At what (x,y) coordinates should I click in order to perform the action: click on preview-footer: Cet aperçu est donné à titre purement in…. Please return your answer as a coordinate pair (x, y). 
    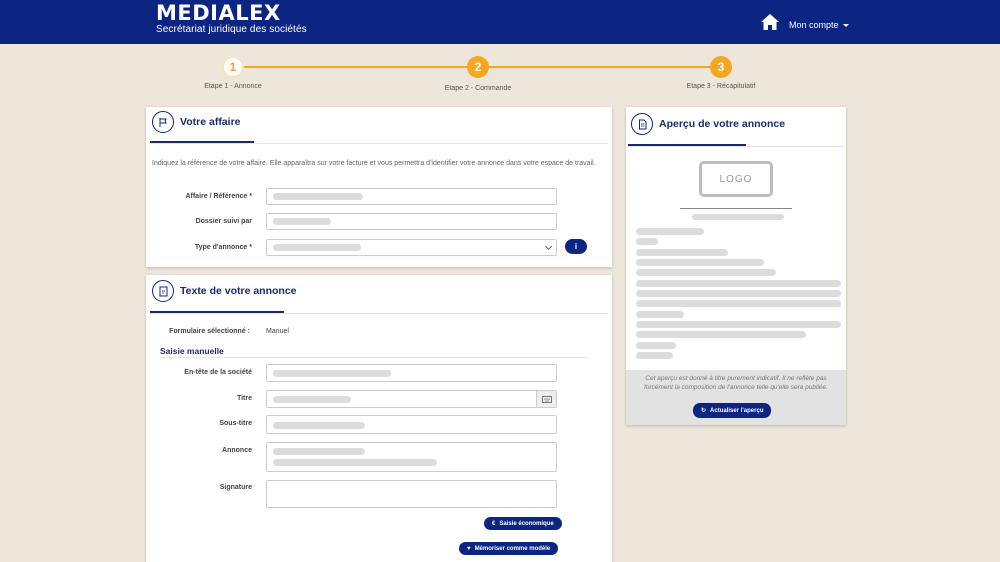
    Looking at the image, I should click on (736, 397).